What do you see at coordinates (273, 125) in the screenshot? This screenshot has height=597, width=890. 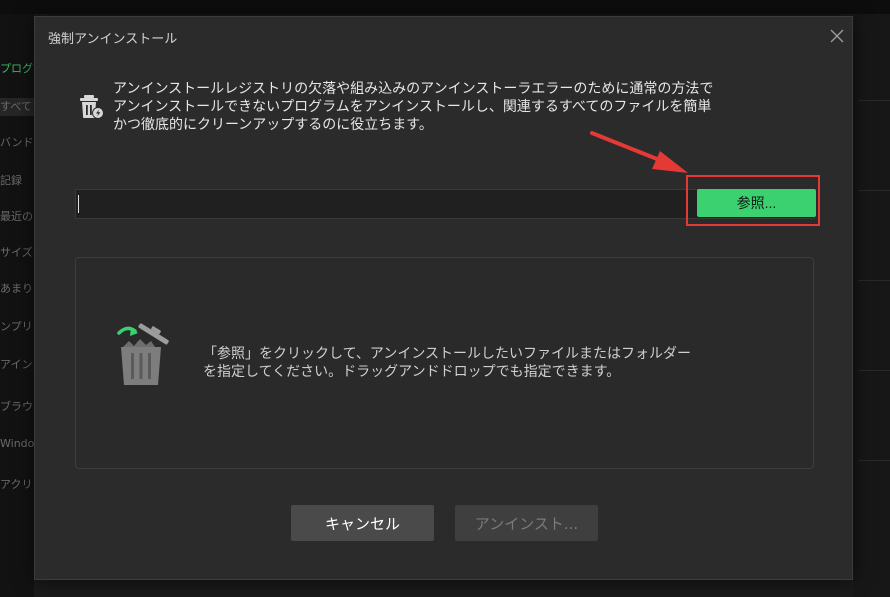 I see `description-line: かつ徹底的にクリーンアップするのに役立ちます。` at bounding box center [273, 125].